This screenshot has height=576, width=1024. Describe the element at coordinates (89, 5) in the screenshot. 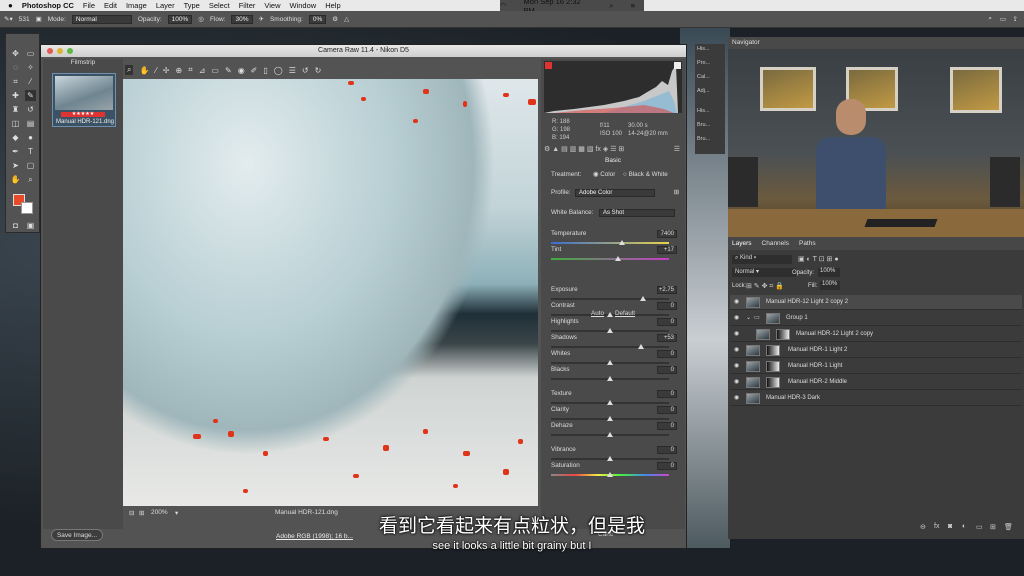

I see `menu-file: File` at that location.